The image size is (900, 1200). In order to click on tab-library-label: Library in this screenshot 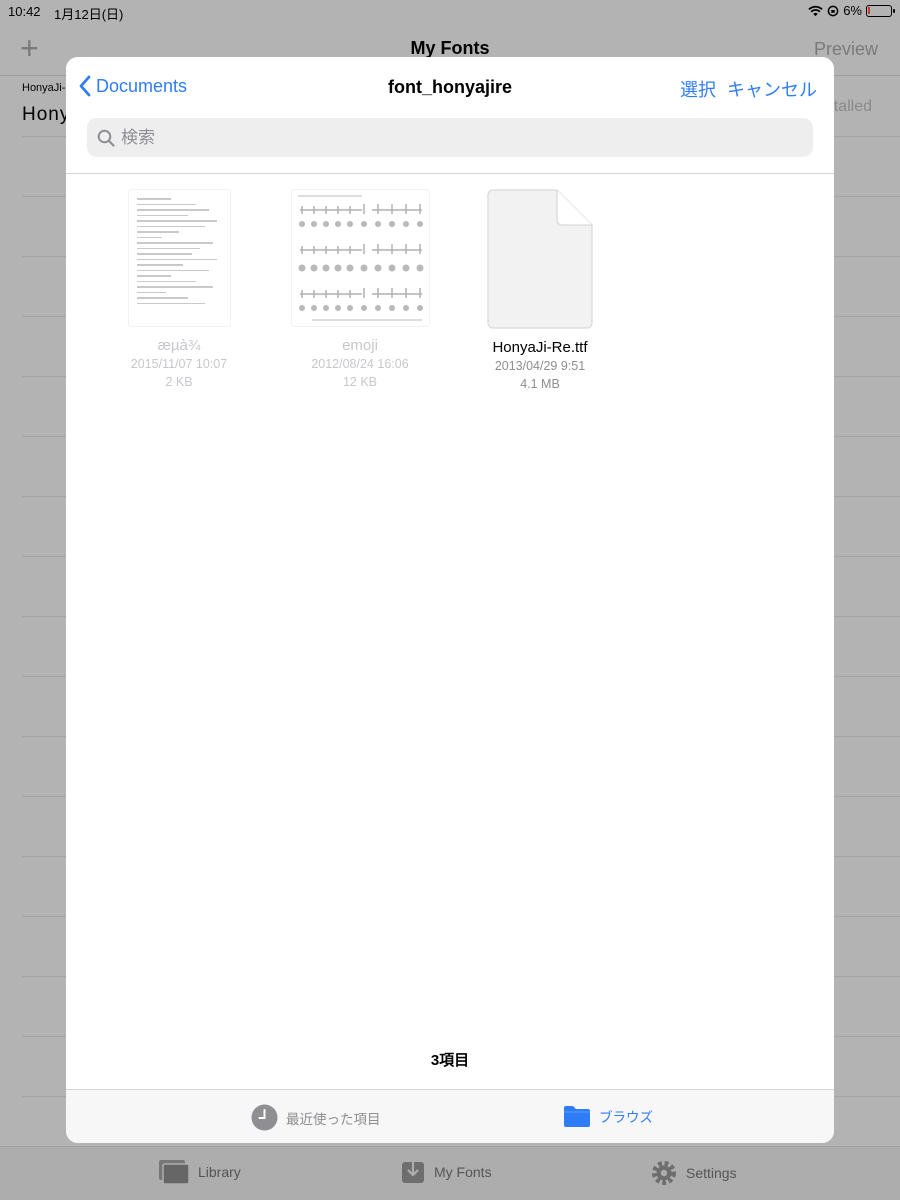, I will do `click(219, 1172)`.